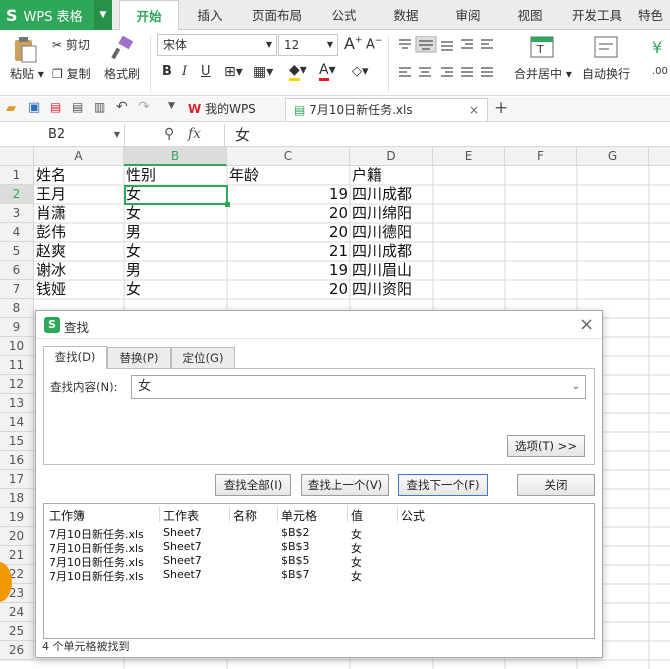 This screenshot has width=670, height=669. I want to click on cell-d5: 四川成都, so click(391, 251).